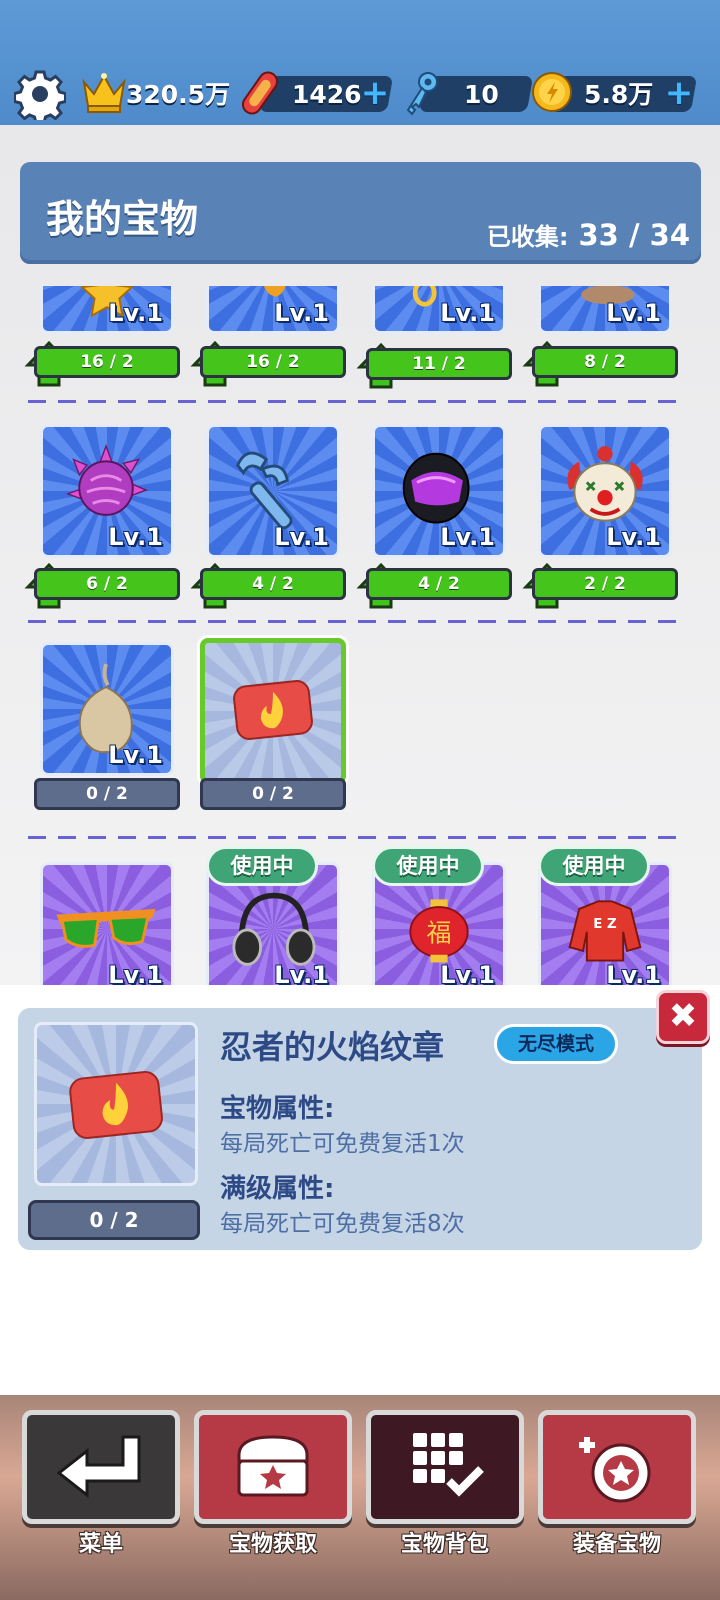 The height and width of the screenshot is (1600, 720). I want to click on treasure-acquire-label: 宝物获取, so click(272, 1544).